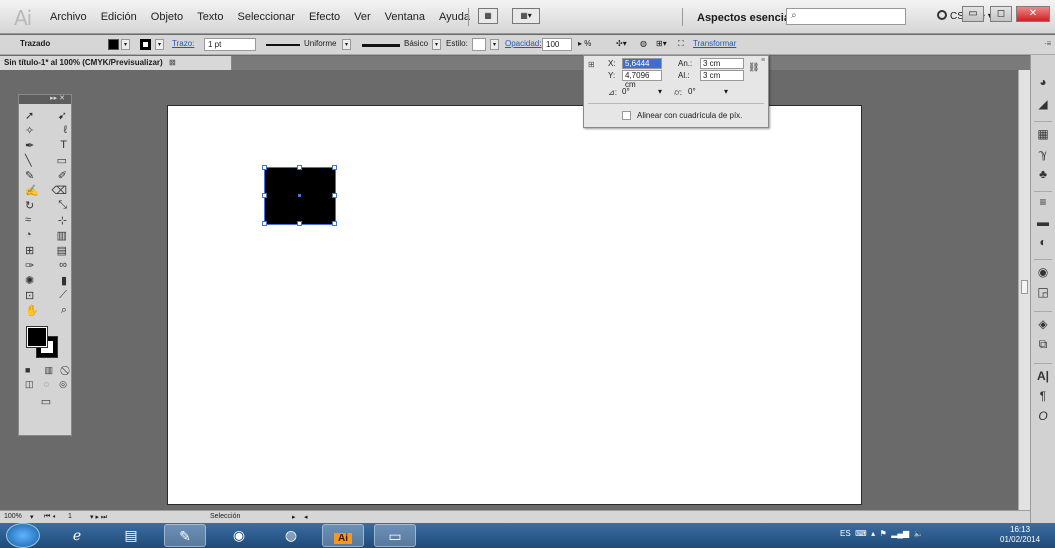 The height and width of the screenshot is (548, 1055). I want to click on layers-icon: ◈, so click(1043, 326).